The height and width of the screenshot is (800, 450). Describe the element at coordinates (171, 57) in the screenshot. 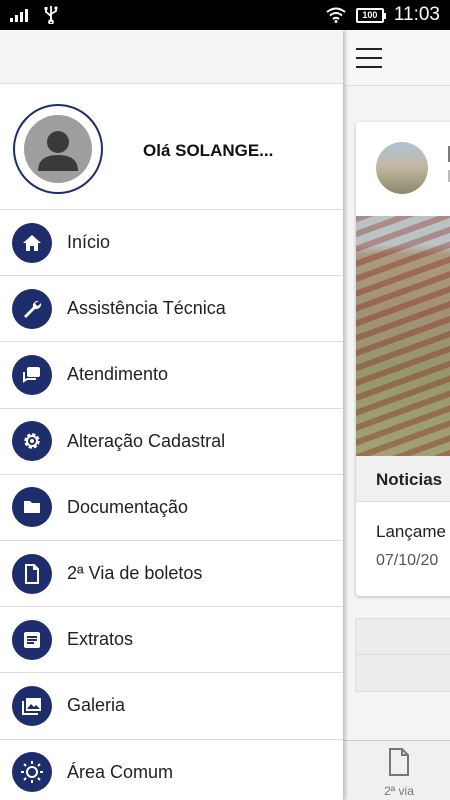

I see `drawer-header-bar` at that location.